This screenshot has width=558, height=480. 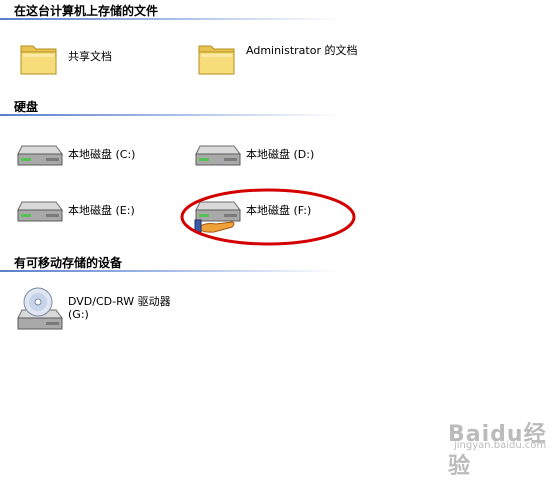 I want to click on item-label: 本地磁盘 (C:), so click(x=102, y=154).